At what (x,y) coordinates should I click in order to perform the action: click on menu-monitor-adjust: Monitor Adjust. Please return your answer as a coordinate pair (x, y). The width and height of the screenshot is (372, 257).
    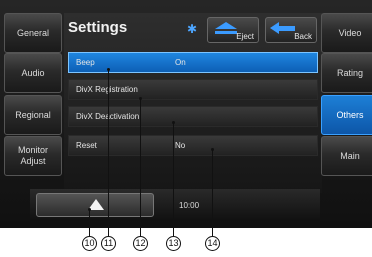
    Looking at the image, I should click on (33, 156).